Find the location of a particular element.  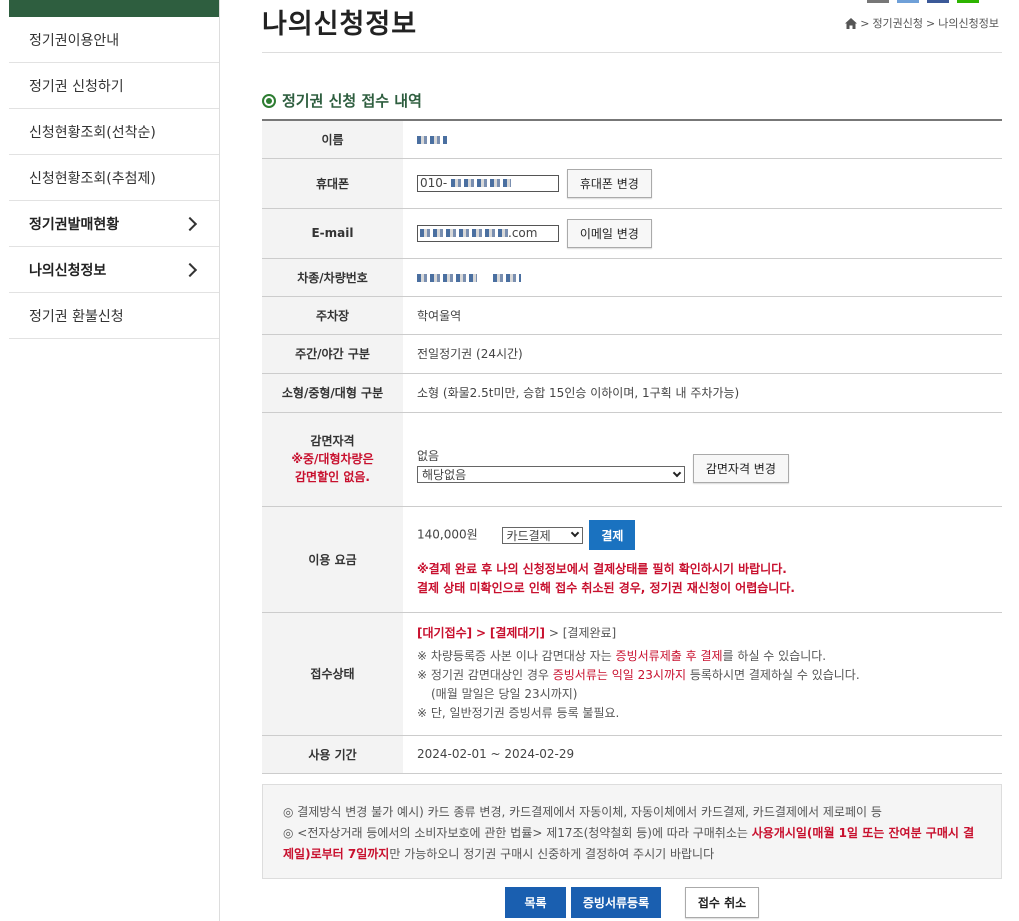

sidebar-item-refund: 정기권 환불신청 is located at coordinates (114, 316).